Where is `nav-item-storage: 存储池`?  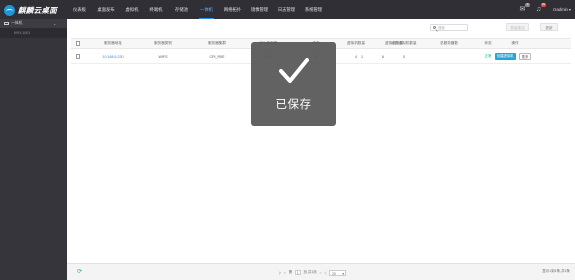 nav-item-storage: 存储池 is located at coordinates (181, 9).